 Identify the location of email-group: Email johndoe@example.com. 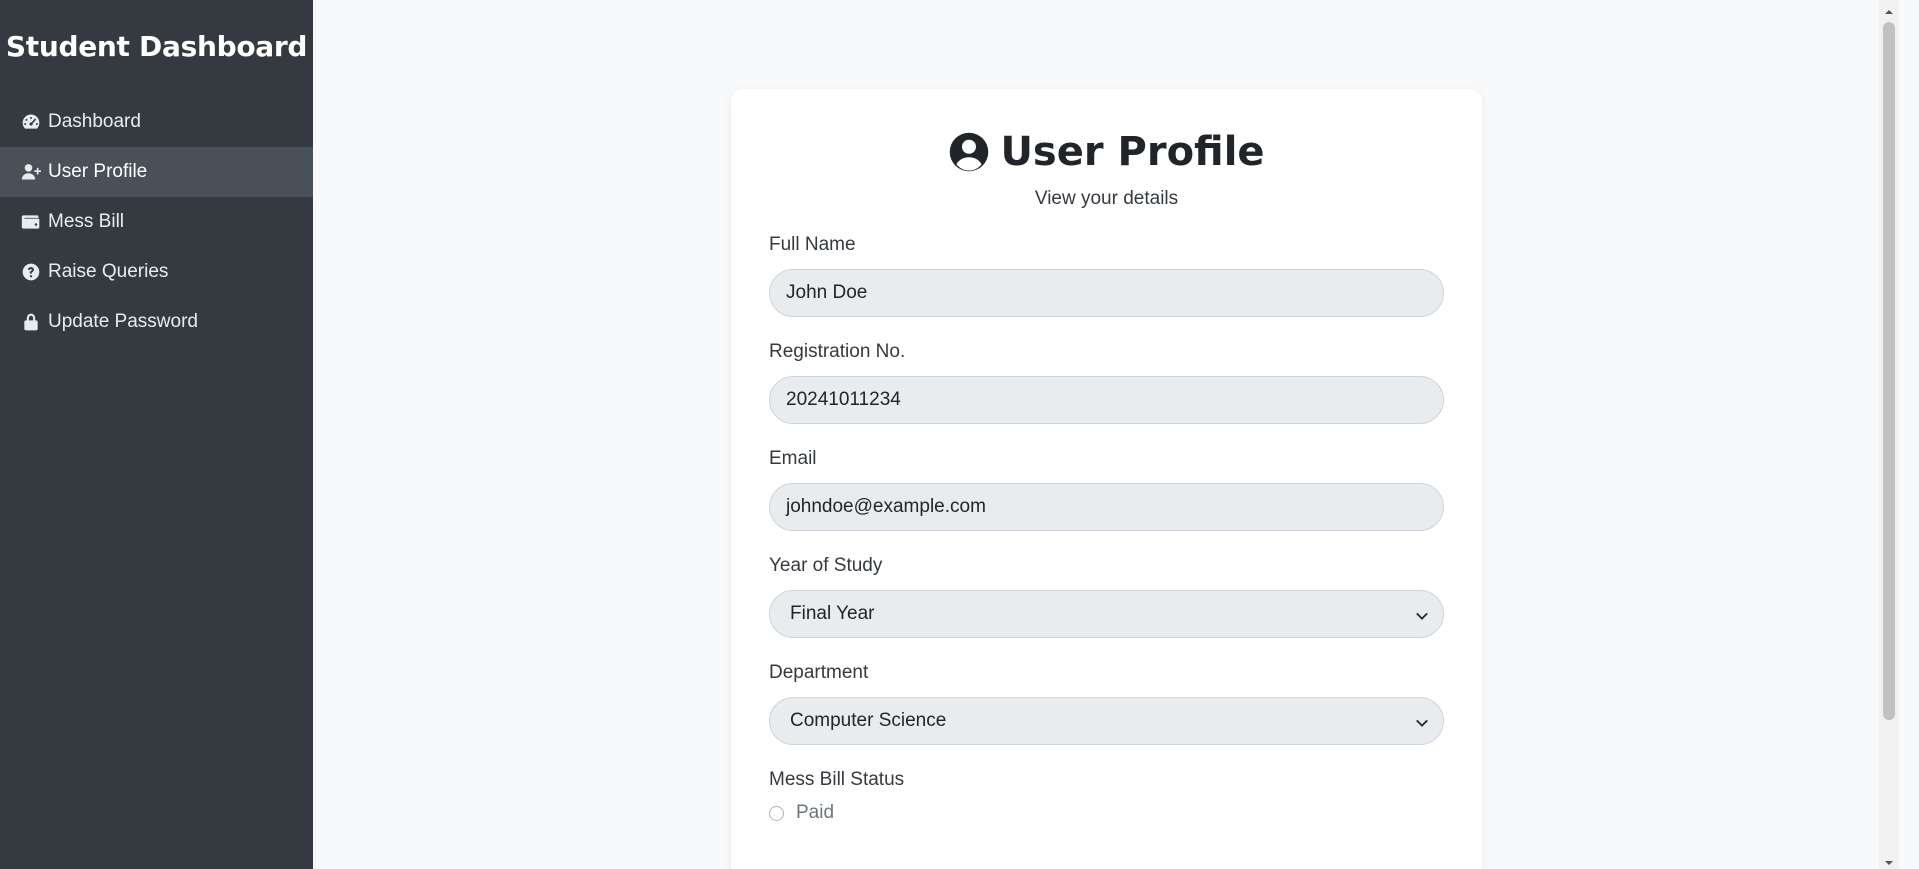
(1106, 489).